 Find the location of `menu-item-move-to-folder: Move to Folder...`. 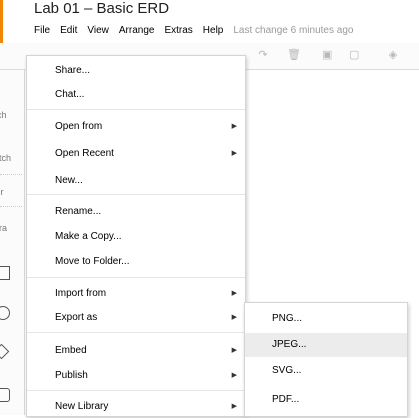

menu-item-move-to-folder: Move to Folder... is located at coordinates (136, 262).